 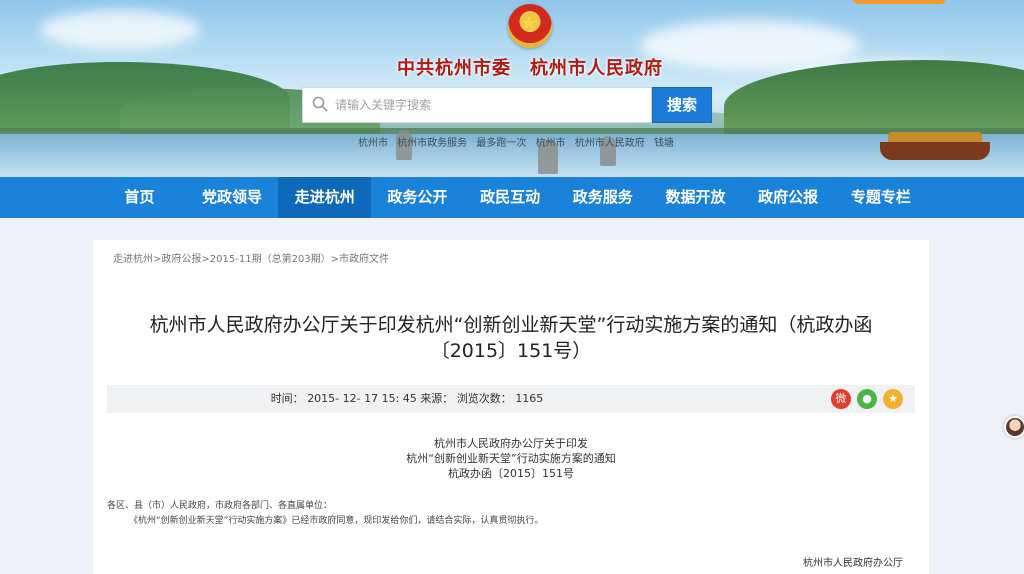 What do you see at coordinates (530, 68) in the screenshot?
I see `site-title: 中共杭州市委 杭州市人民政府` at bounding box center [530, 68].